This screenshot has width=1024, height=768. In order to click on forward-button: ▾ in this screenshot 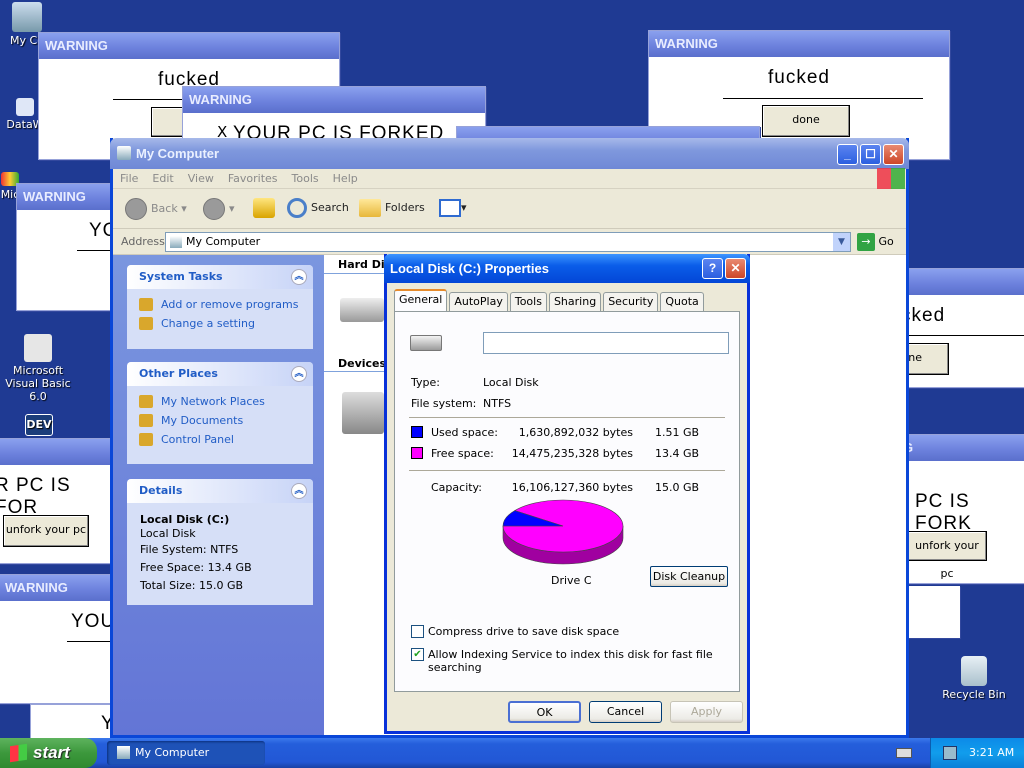, I will do `click(219, 209)`.